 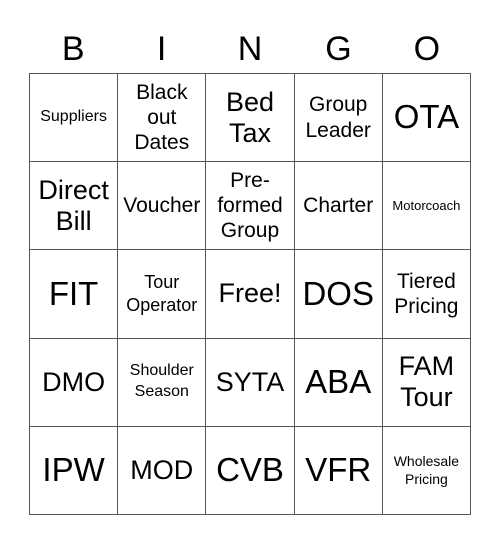 I want to click on bingo-cell: Tour Operator, so click(x=162, y=294).